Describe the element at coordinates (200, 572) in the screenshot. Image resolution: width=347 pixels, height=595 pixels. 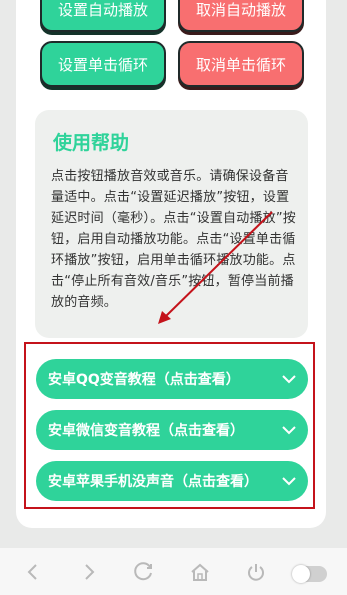
I see `home-icon` at that location.